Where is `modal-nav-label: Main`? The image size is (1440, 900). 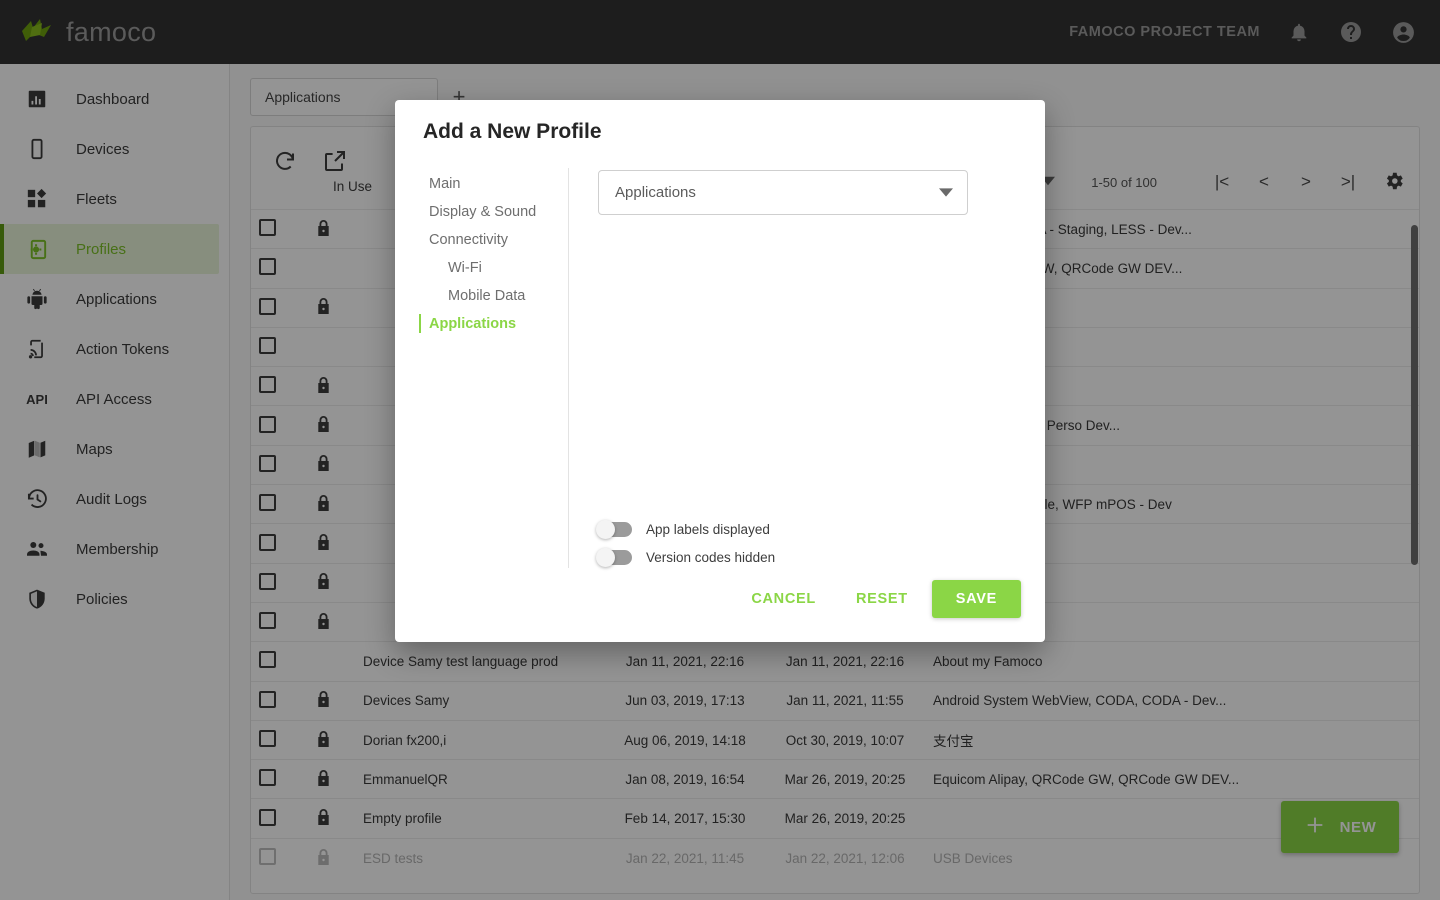 modal-nav-label: Main is located at coordinates (445, 184).